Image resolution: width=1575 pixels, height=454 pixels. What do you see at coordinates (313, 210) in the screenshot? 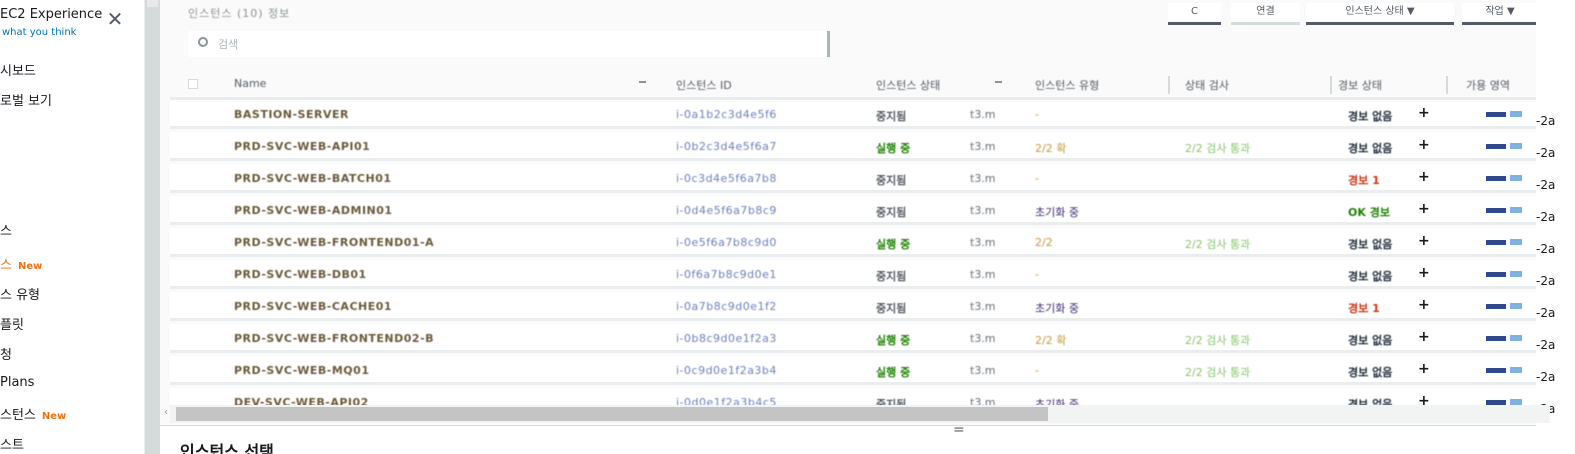
I see `instance-name: PRD-SVC-WEB-ADMIN01` at bounding box center [313, 210].